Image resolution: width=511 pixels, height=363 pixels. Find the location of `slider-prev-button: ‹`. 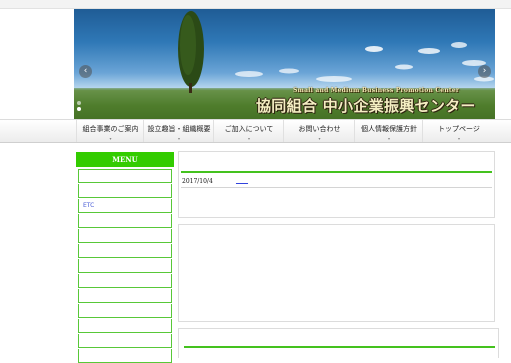

slider-prev-button: ‹ is located at coordinates (85, 71).